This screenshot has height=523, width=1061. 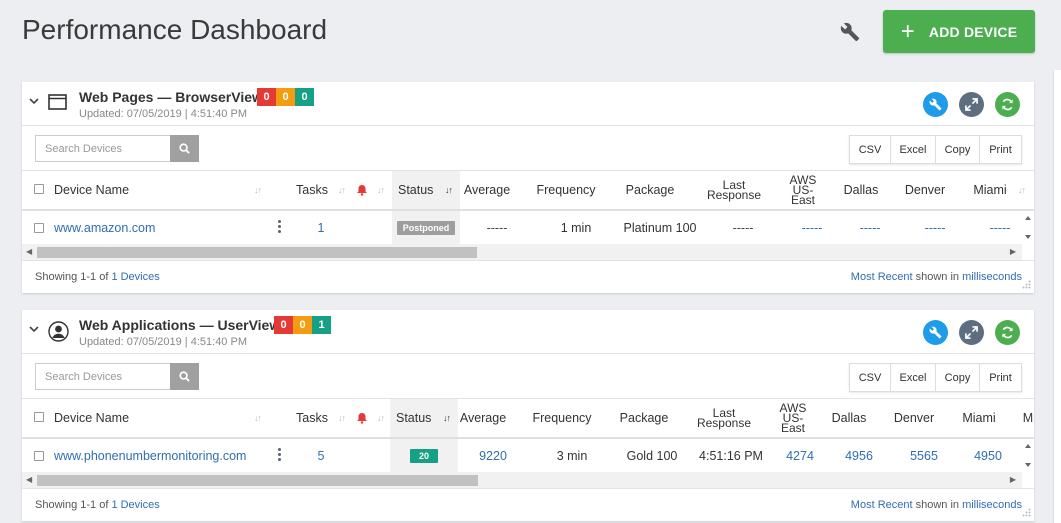 I want to click on aws-value: -----, so click(x=812, y=227).